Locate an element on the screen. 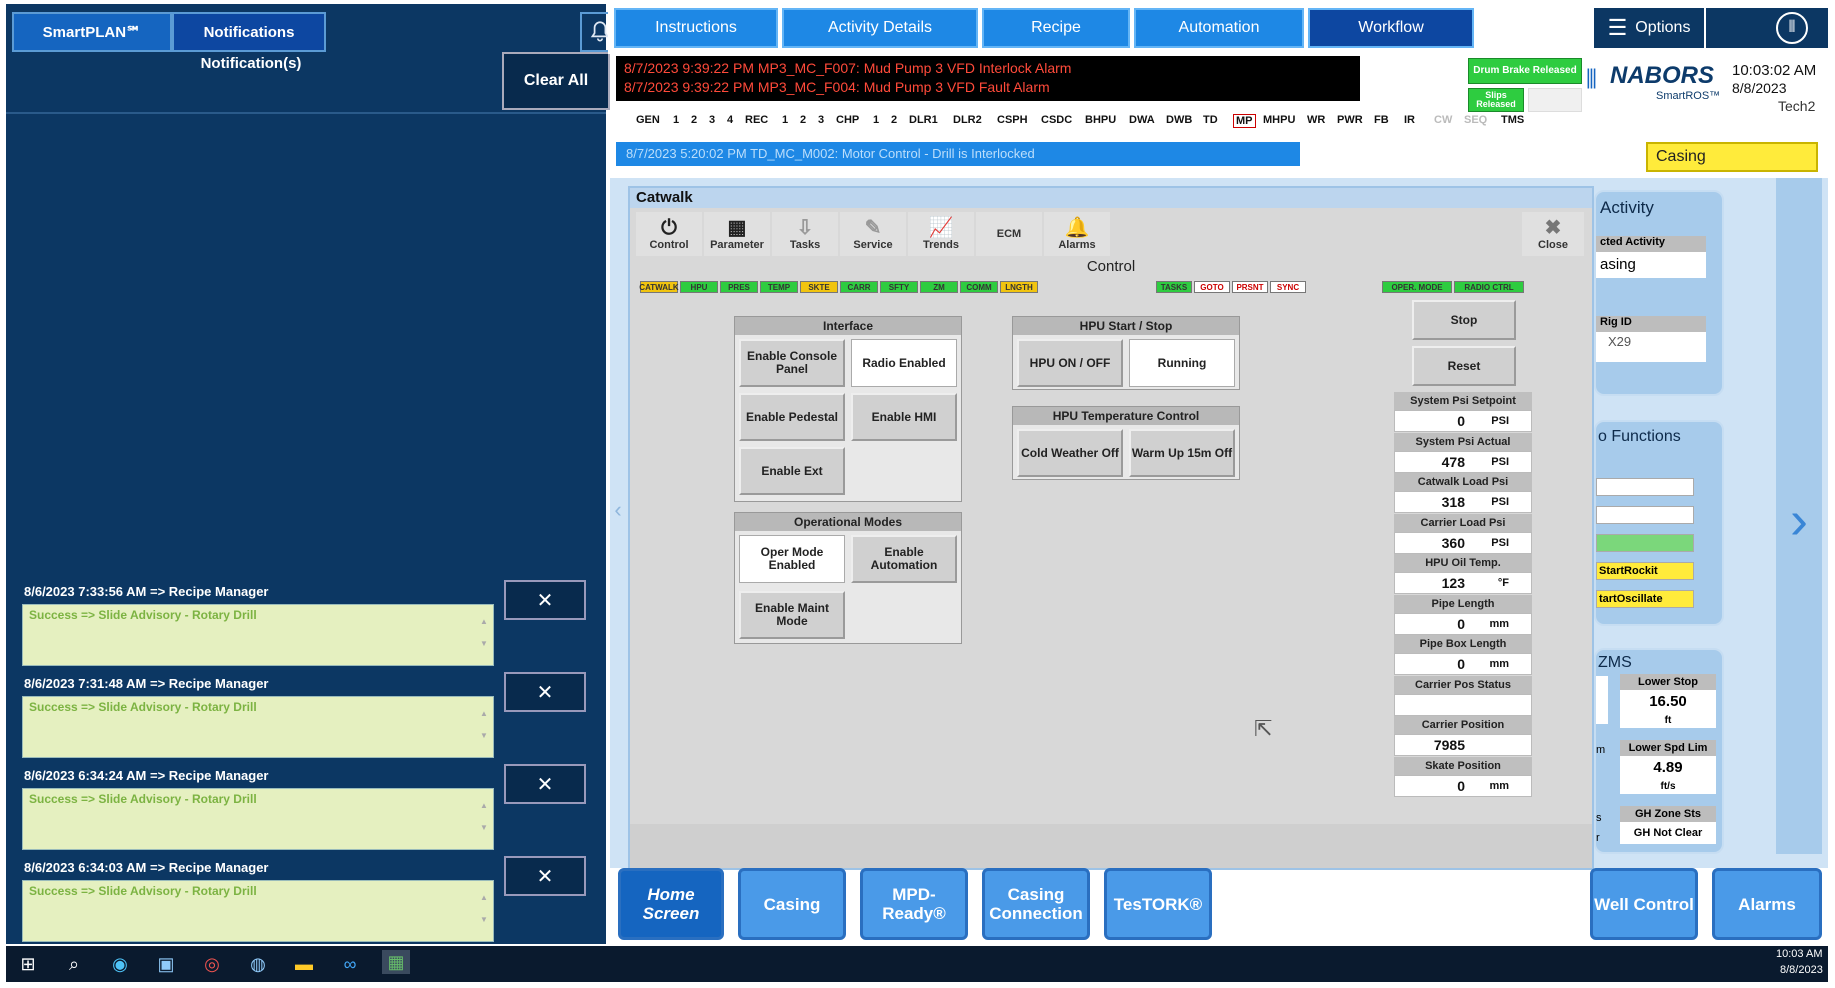  testork-button: TesTORK® is located at coordinates (1158, 904).